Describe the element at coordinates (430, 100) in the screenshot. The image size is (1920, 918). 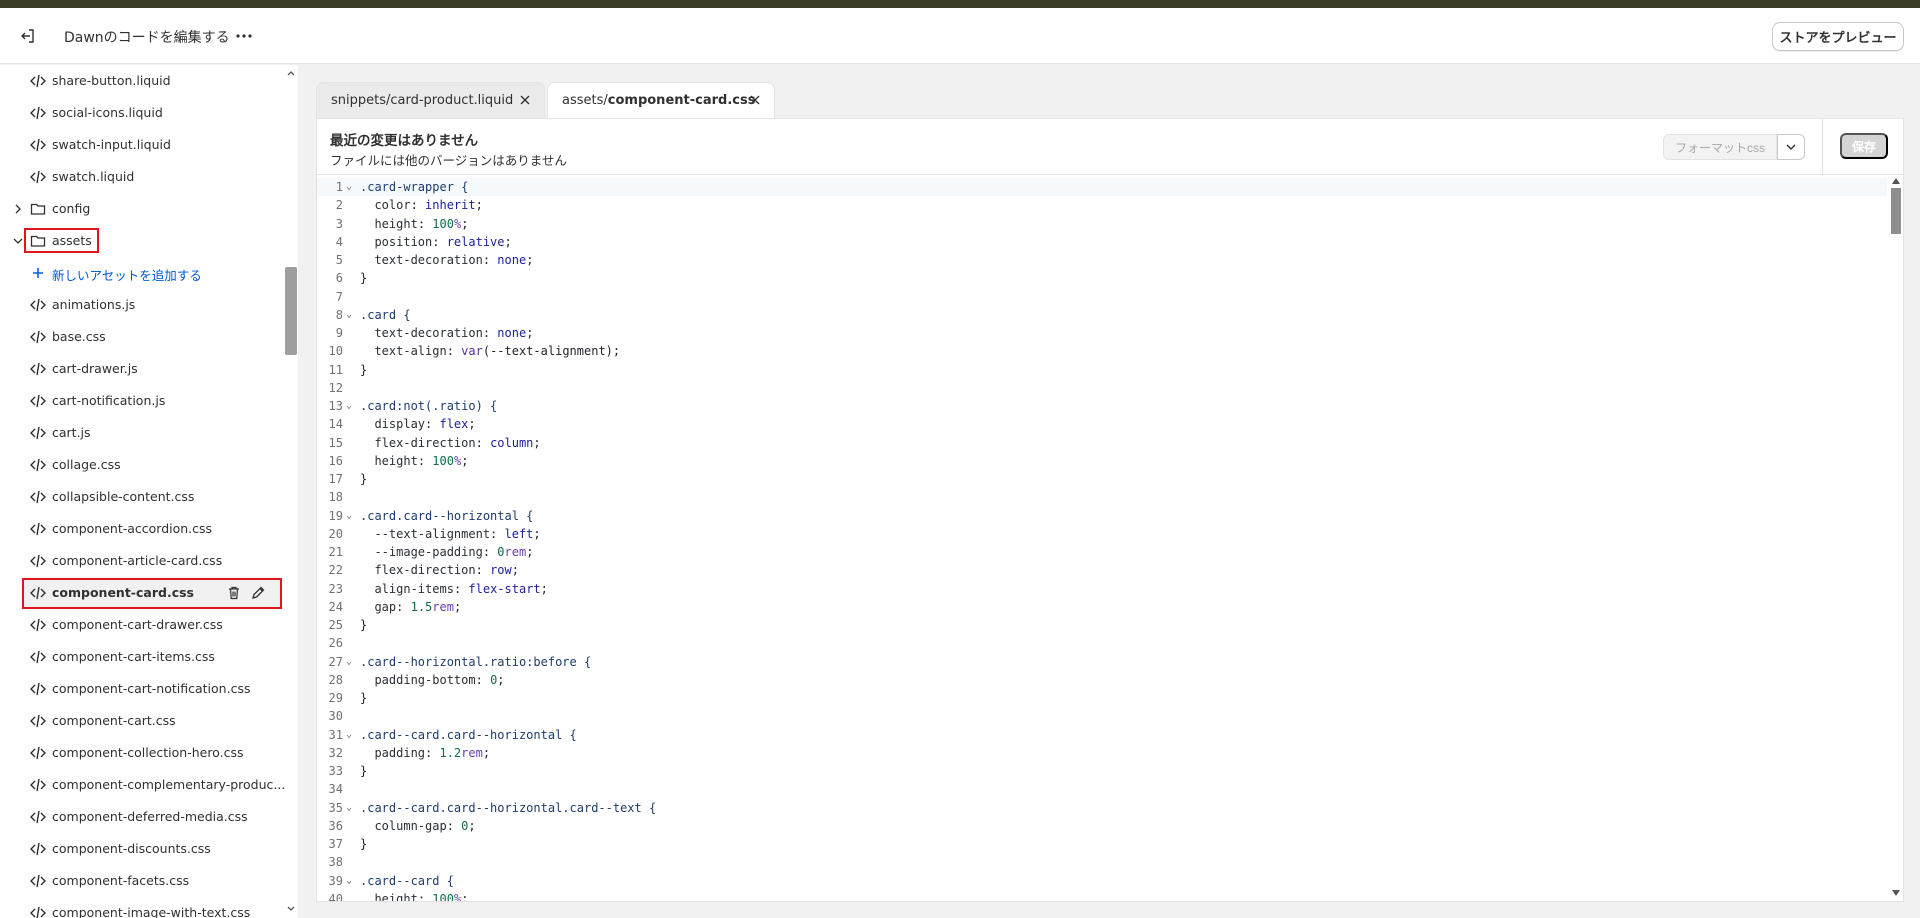
I see `tab-card-product-liquid: snippets/card-product.liquid` at that location.